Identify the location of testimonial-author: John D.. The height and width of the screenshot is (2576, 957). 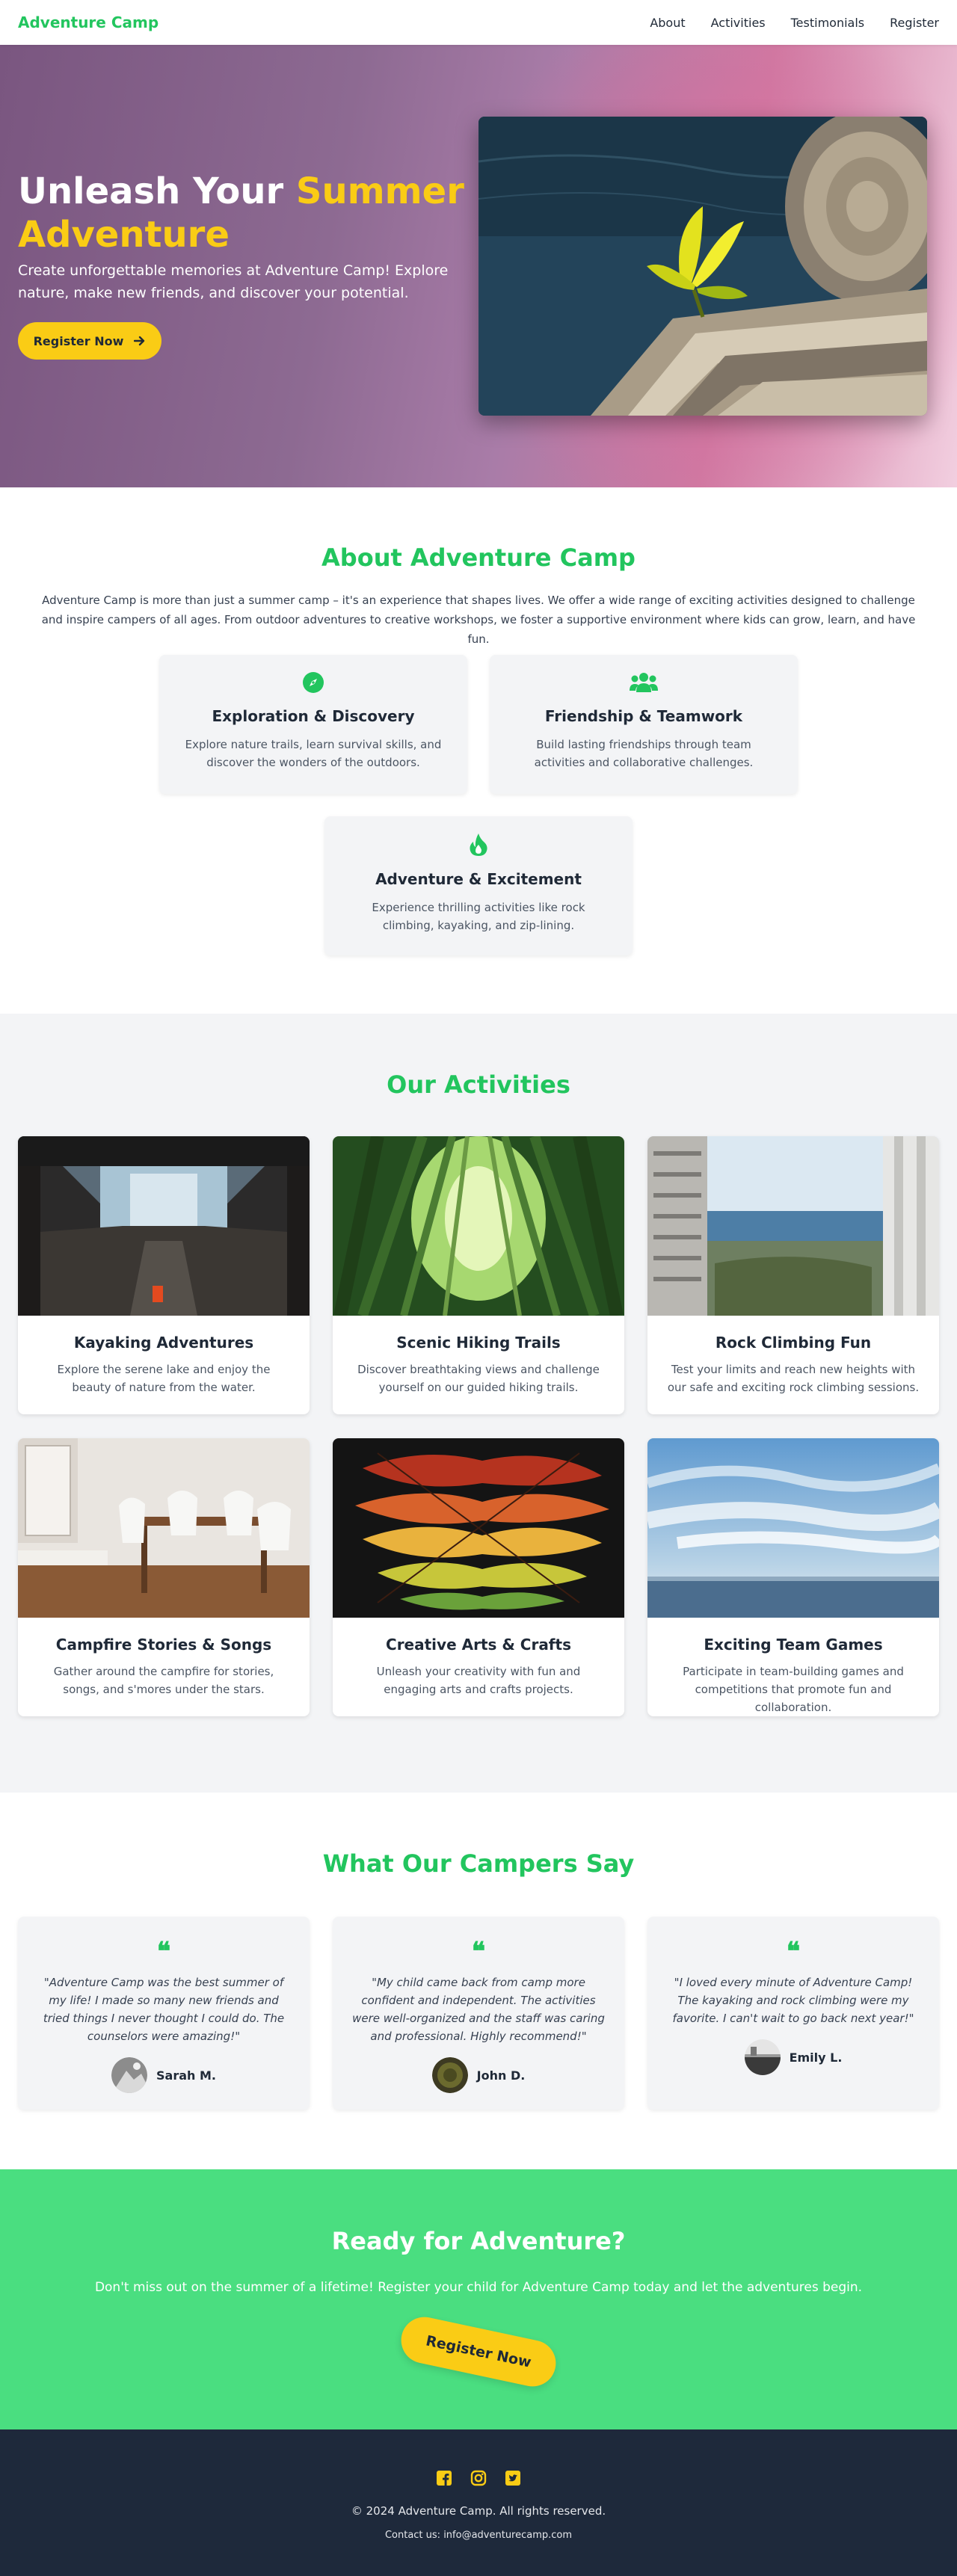
(478, 2075).